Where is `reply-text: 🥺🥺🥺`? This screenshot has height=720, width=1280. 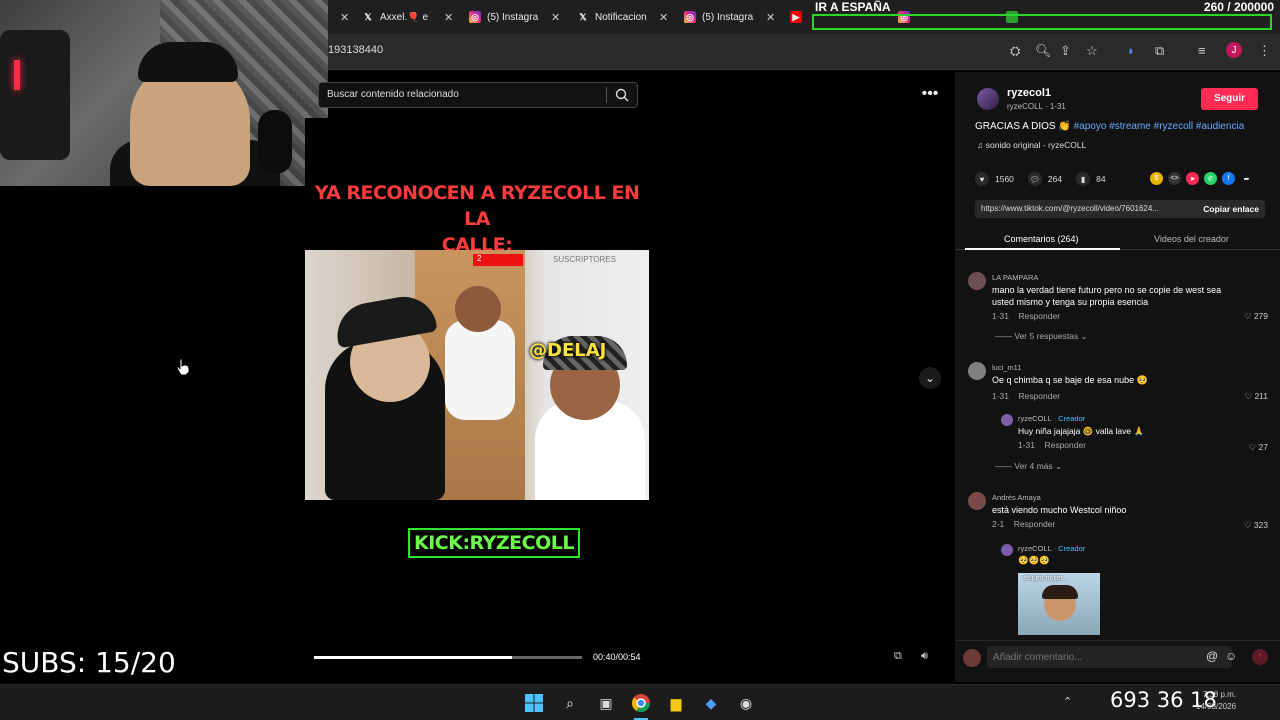 reply-text: 🥺🥺🥺 is located at coordinates (1034, 560).